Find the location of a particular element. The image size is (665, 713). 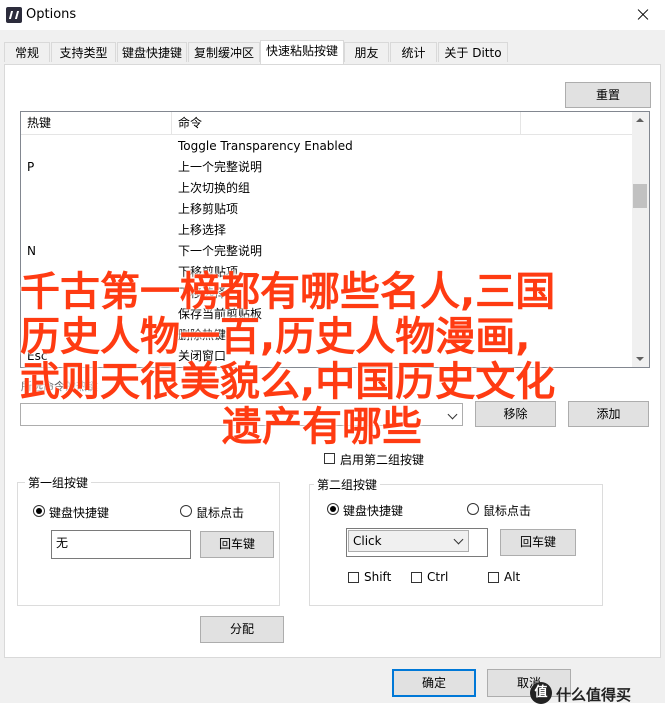

watermark-text: 什么值得买 is located at coordinates (594, 695).